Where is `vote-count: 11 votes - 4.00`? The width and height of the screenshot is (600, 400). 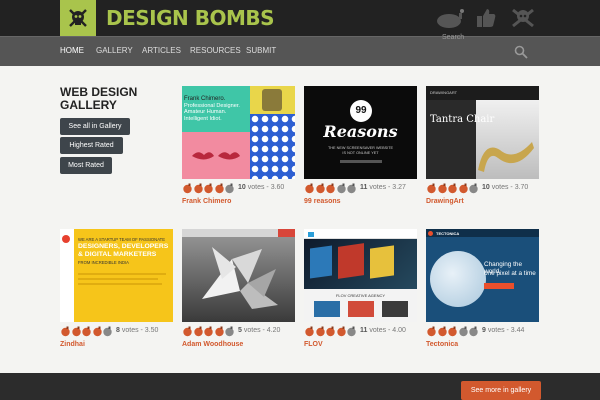 vote-count: 11 votes - 4.00 is located at coordinates (383, 330).